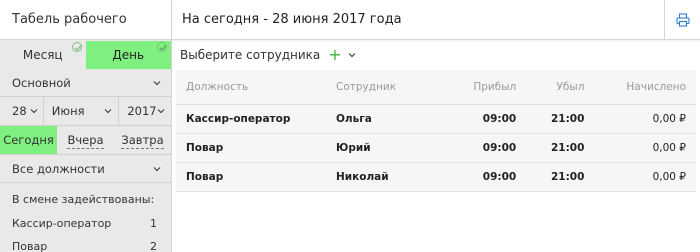  What do you see at coordinates (645, 87) in the screenshot?
I see `column-header-accrued: Начислено` at bounding box center [645, 87].